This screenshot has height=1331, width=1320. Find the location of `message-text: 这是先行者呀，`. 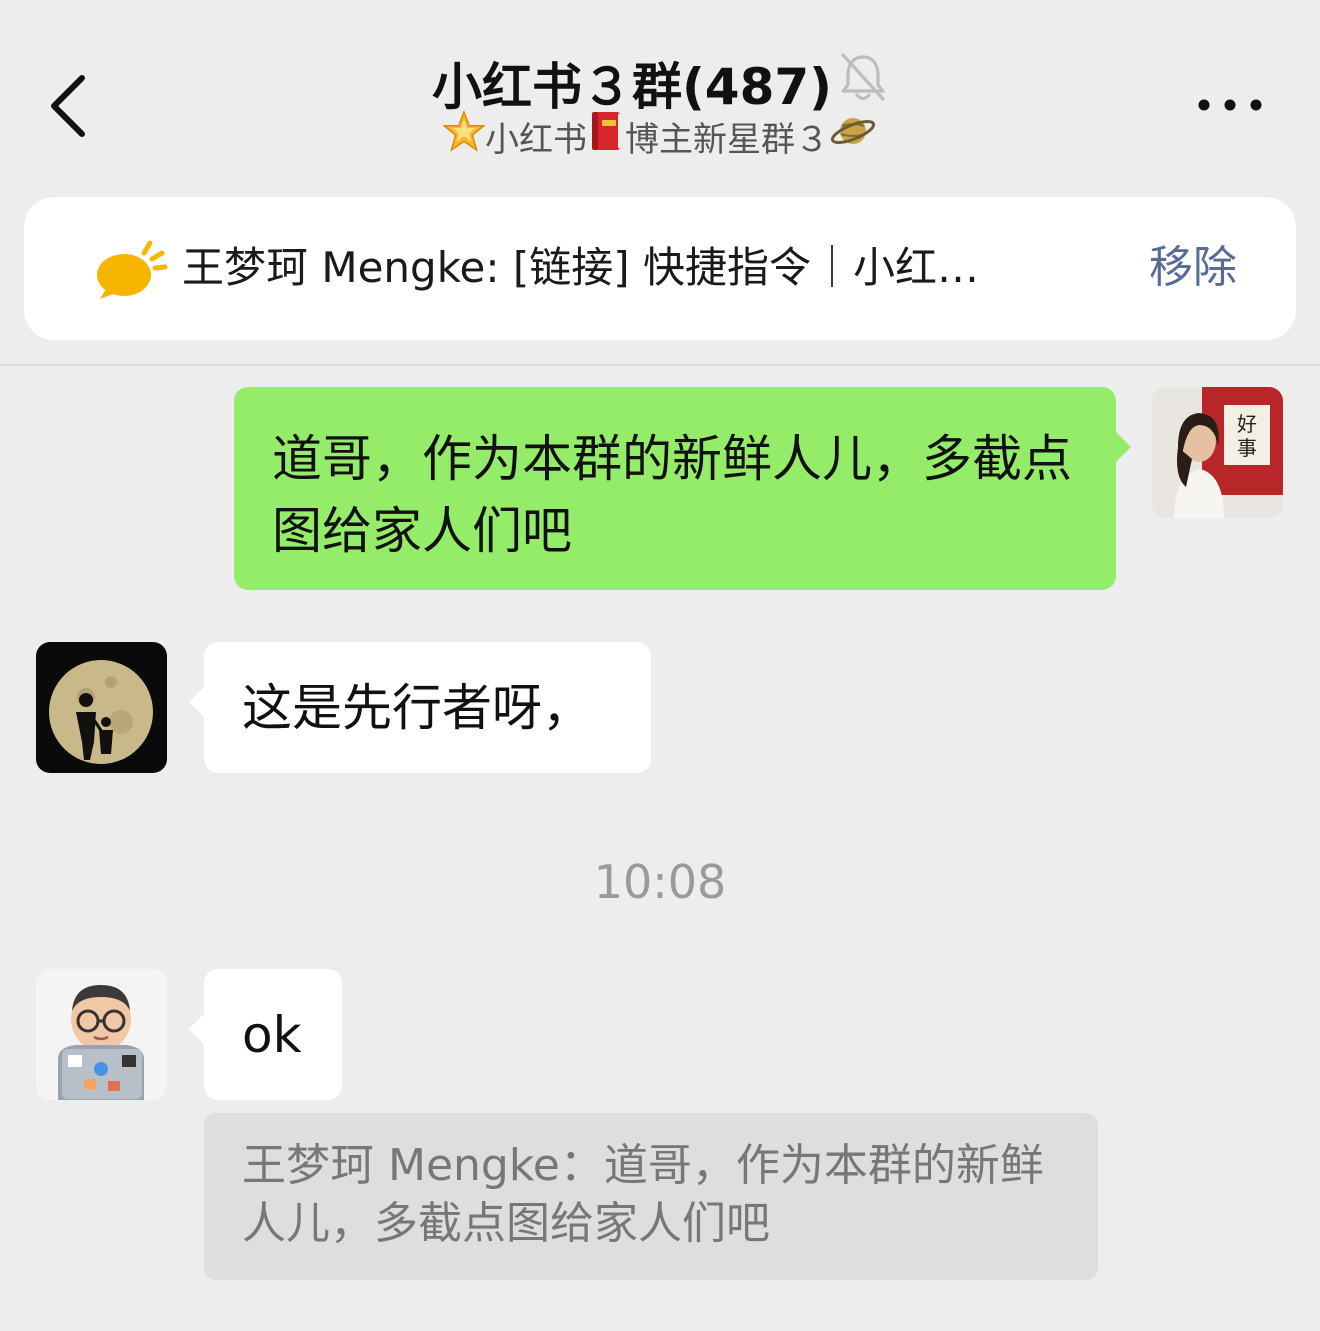

message-text: 这是先行者呀， is located at coordinates (417, 708).